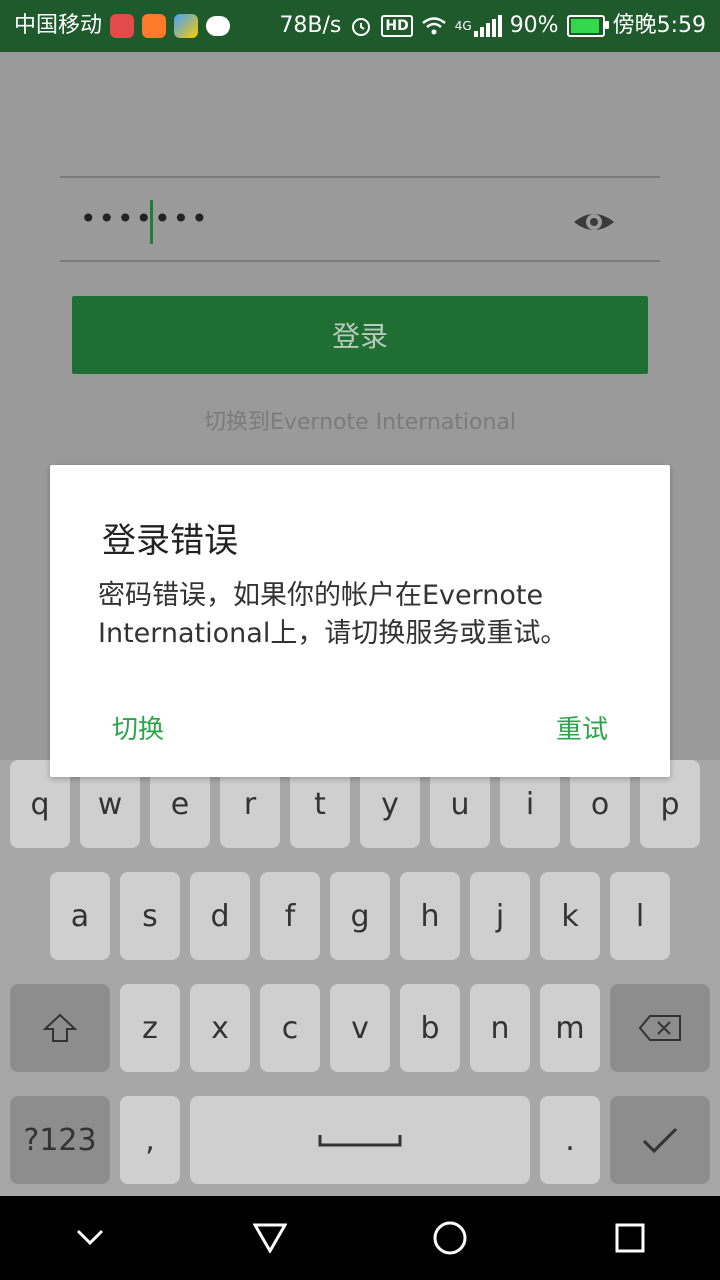 The width and height of the screenshot is (720, 1280). What do you see at coordinates (487, 26) in the screenshot?
I see `signal-bars-icon` at bounding box center [487, 26].